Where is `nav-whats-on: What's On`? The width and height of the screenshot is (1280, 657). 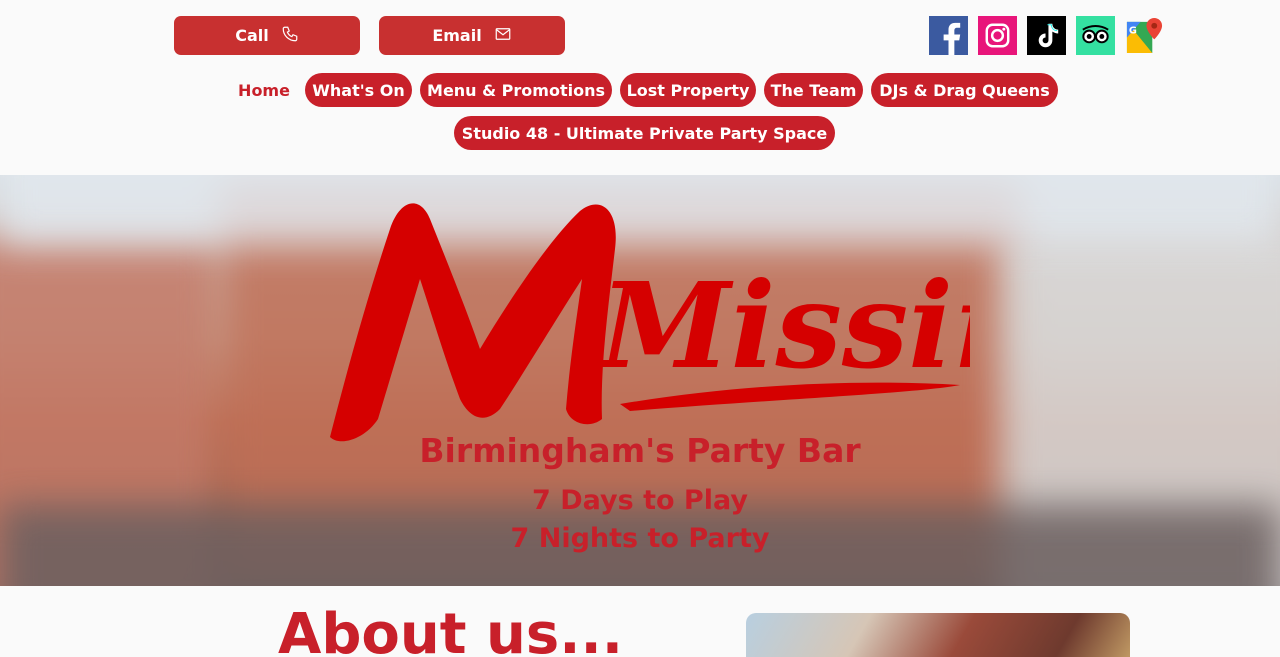
nav-whats-on: What's On is located at coordinates (358, 90).